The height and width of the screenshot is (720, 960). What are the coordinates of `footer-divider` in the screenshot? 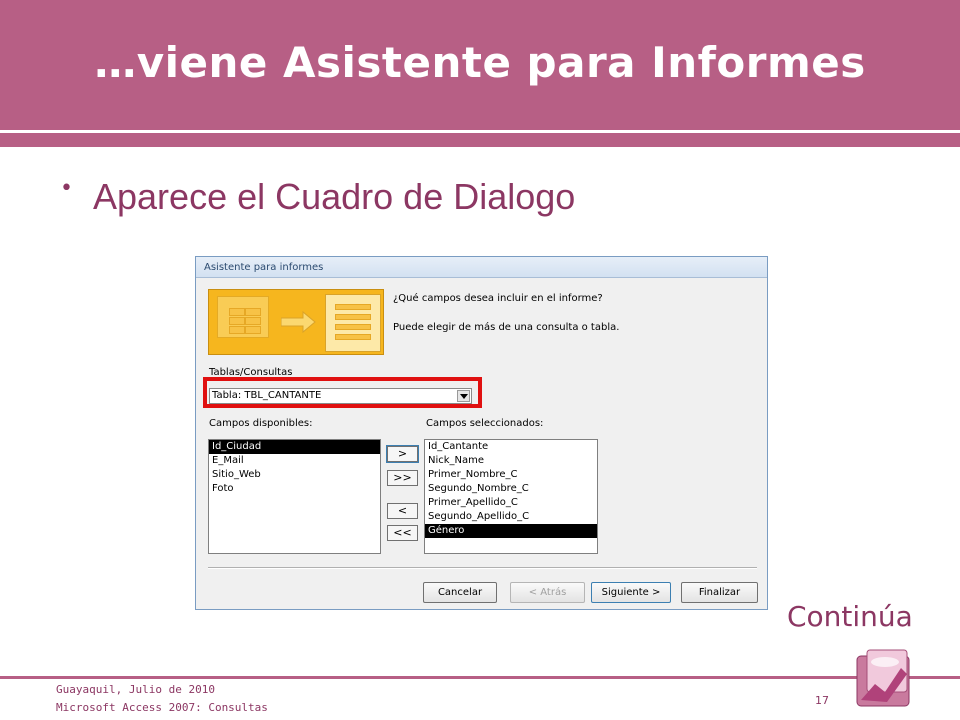 It's located at (480, 677).